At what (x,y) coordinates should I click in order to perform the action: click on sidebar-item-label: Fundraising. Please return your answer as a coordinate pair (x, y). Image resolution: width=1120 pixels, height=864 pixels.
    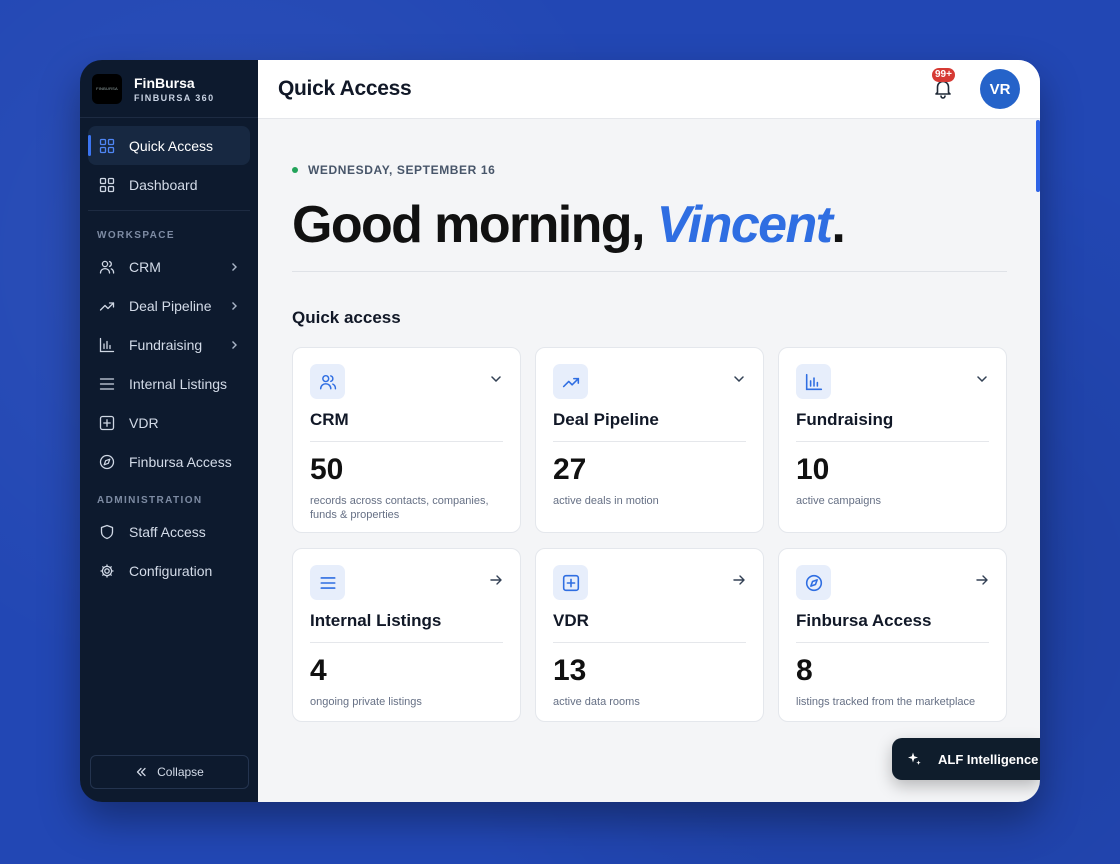
    Looking at the image, I should click on (166, 344).